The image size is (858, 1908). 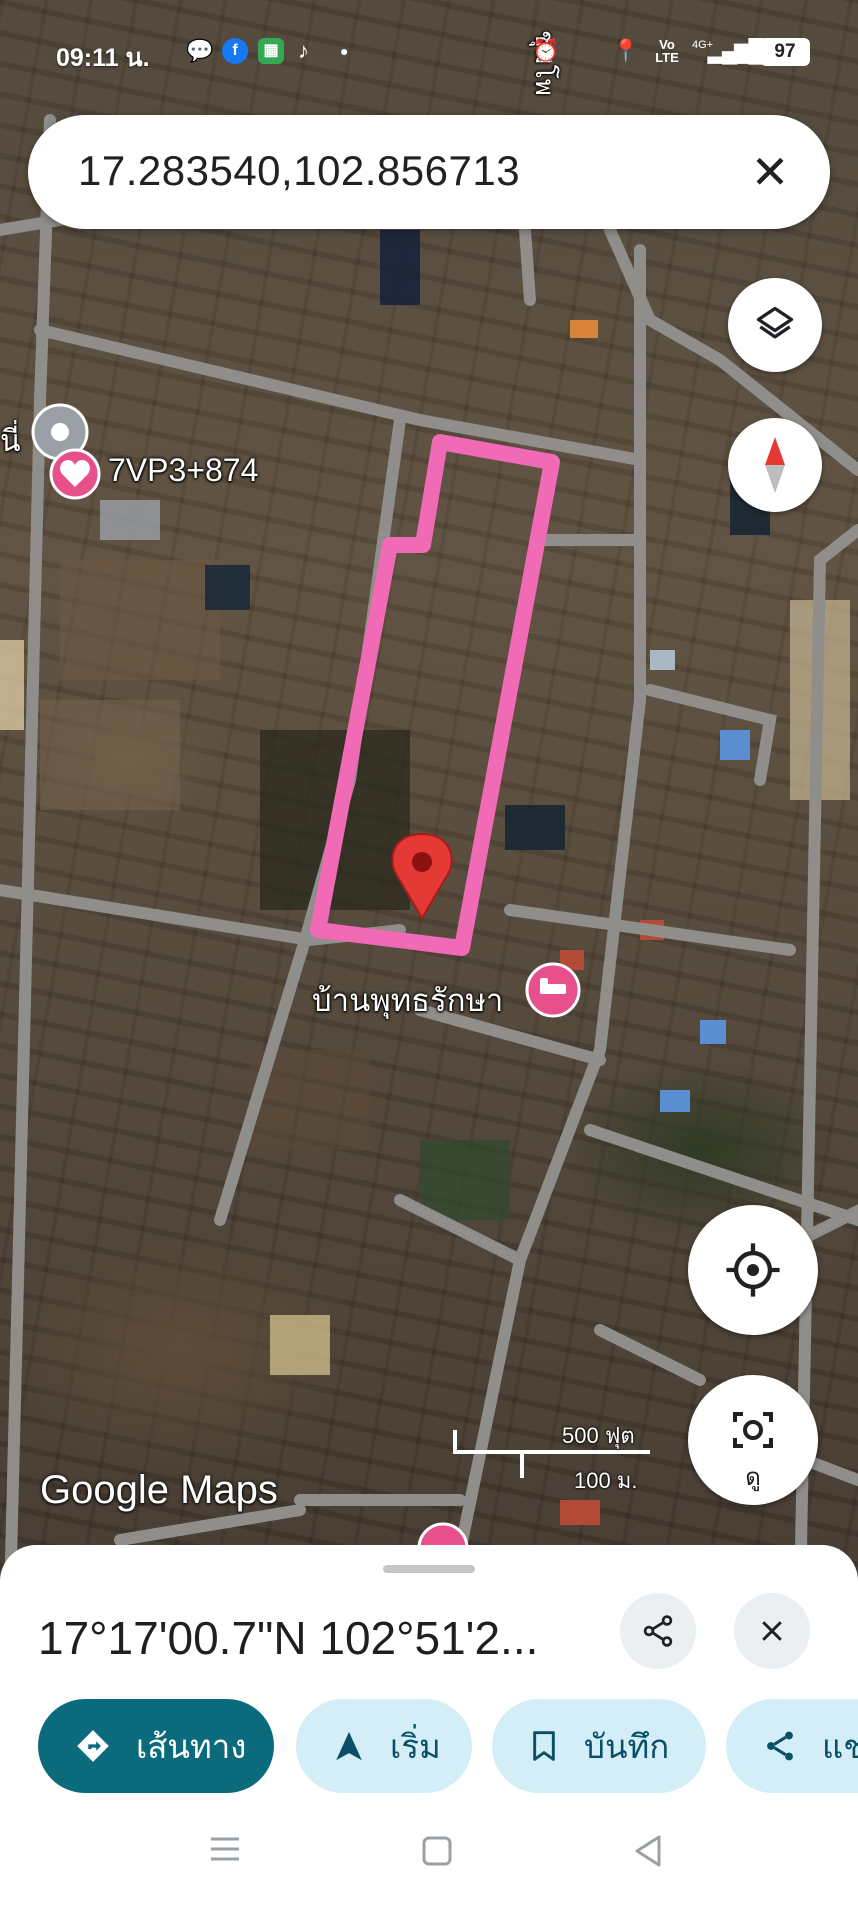 What do you see at coordinates (407, 1000) in the screenshot?
I see `place-label: บ้านพุทธรักษา` at bounding box center [407, 1000].